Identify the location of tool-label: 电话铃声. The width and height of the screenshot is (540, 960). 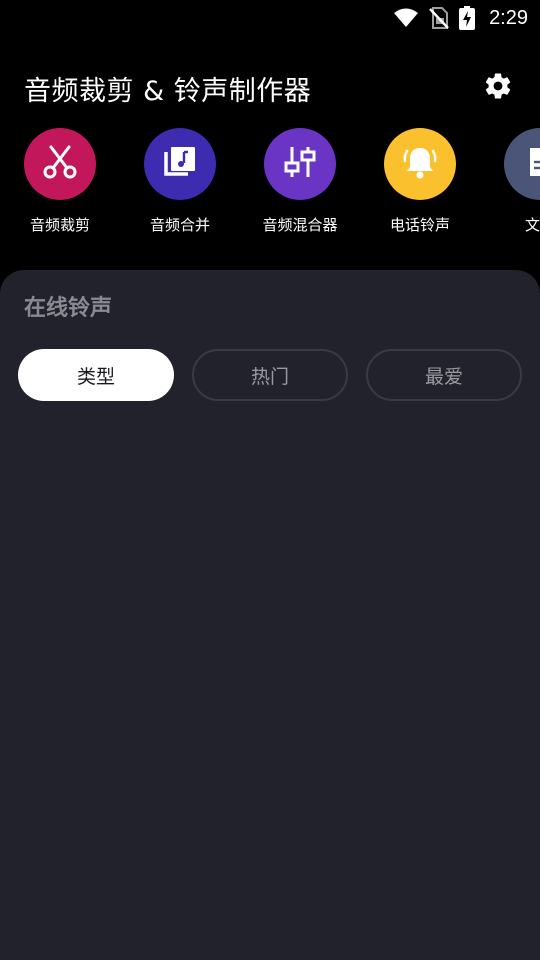
(419, 225).